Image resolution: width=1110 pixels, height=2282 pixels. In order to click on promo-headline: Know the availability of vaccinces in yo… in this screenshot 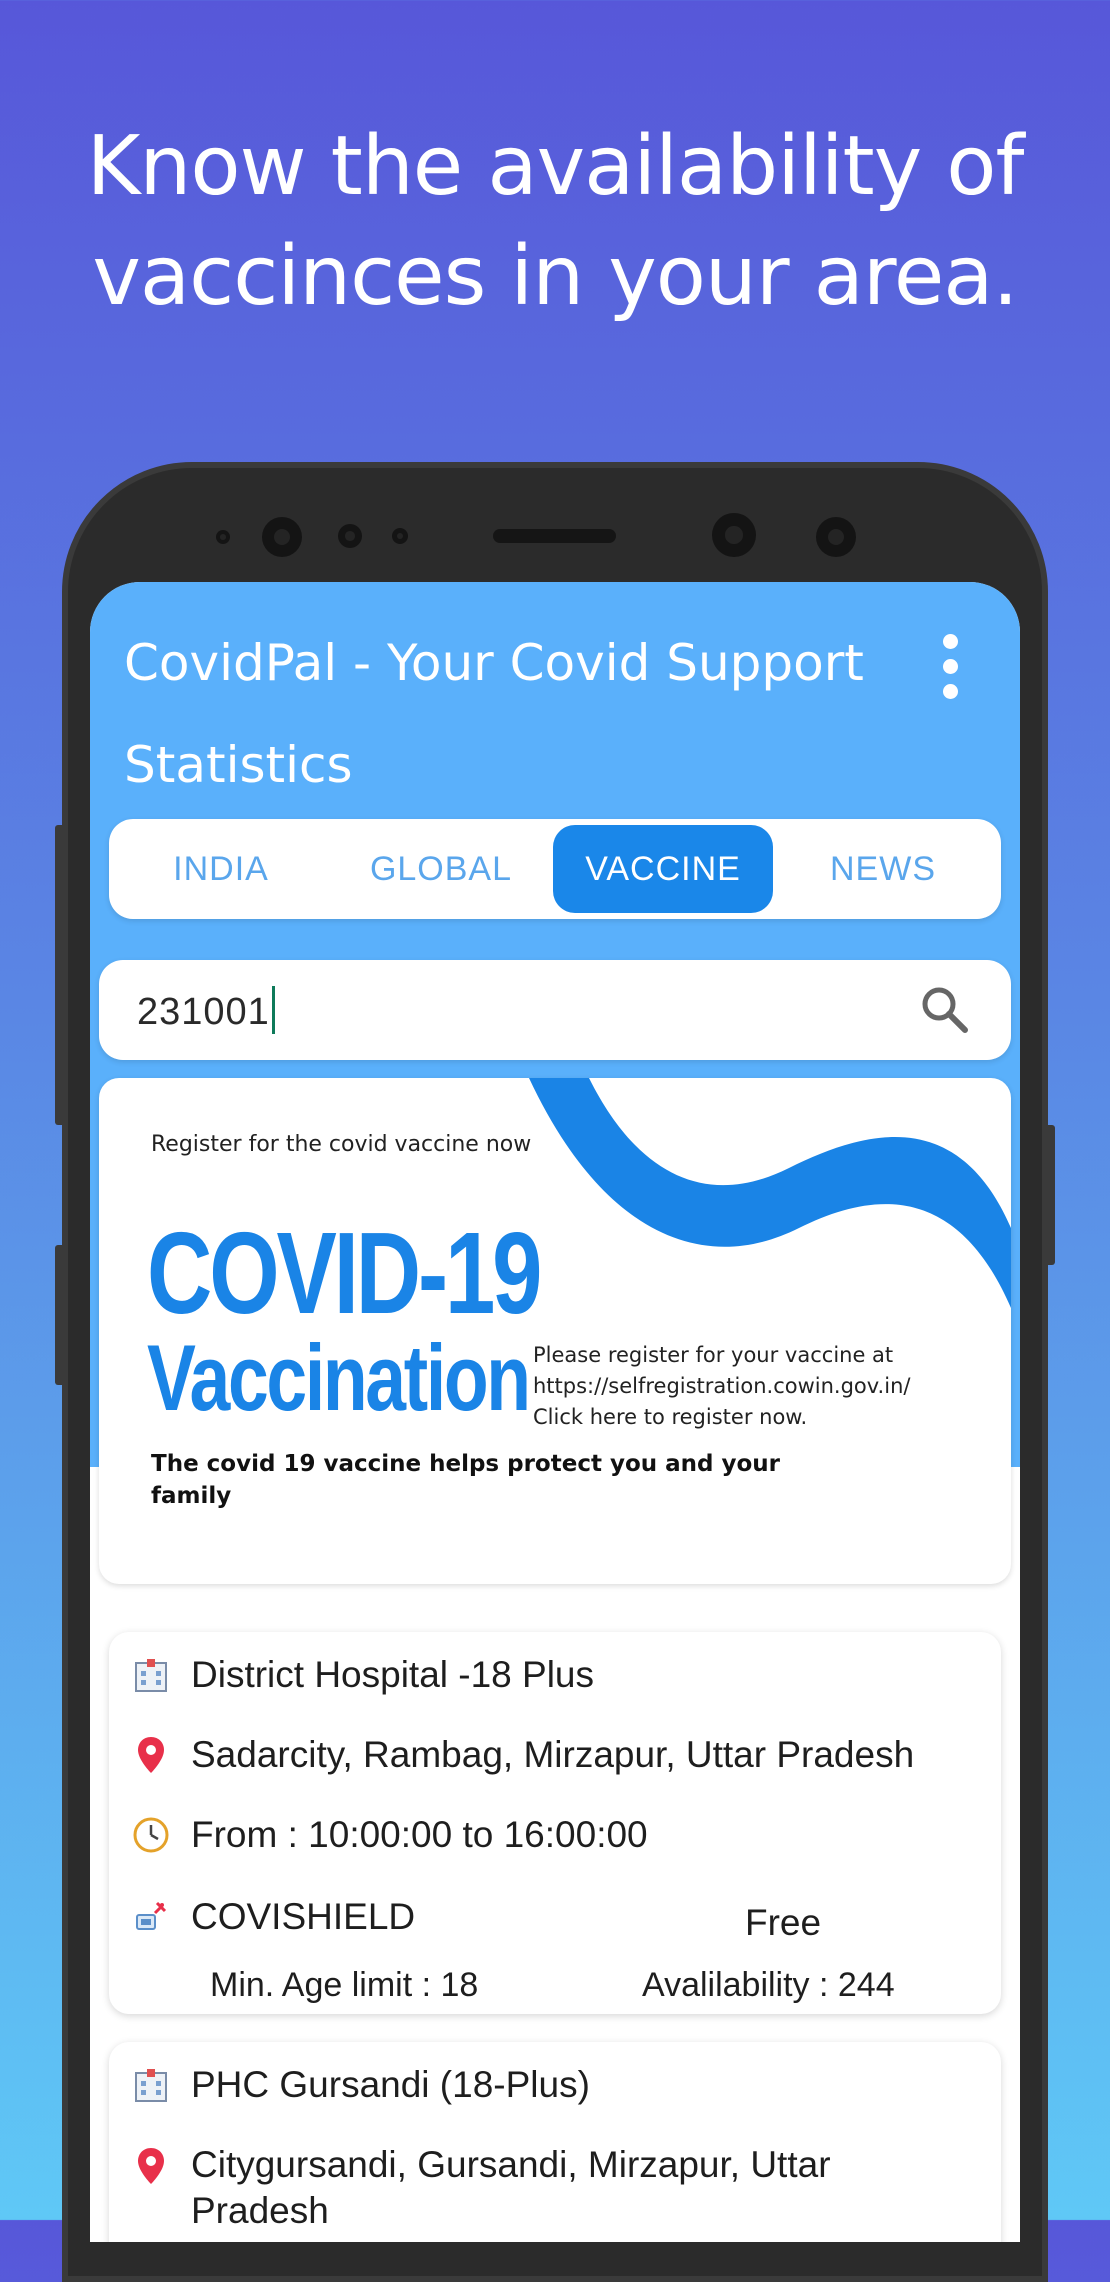, I will do `click(555, 222)`.